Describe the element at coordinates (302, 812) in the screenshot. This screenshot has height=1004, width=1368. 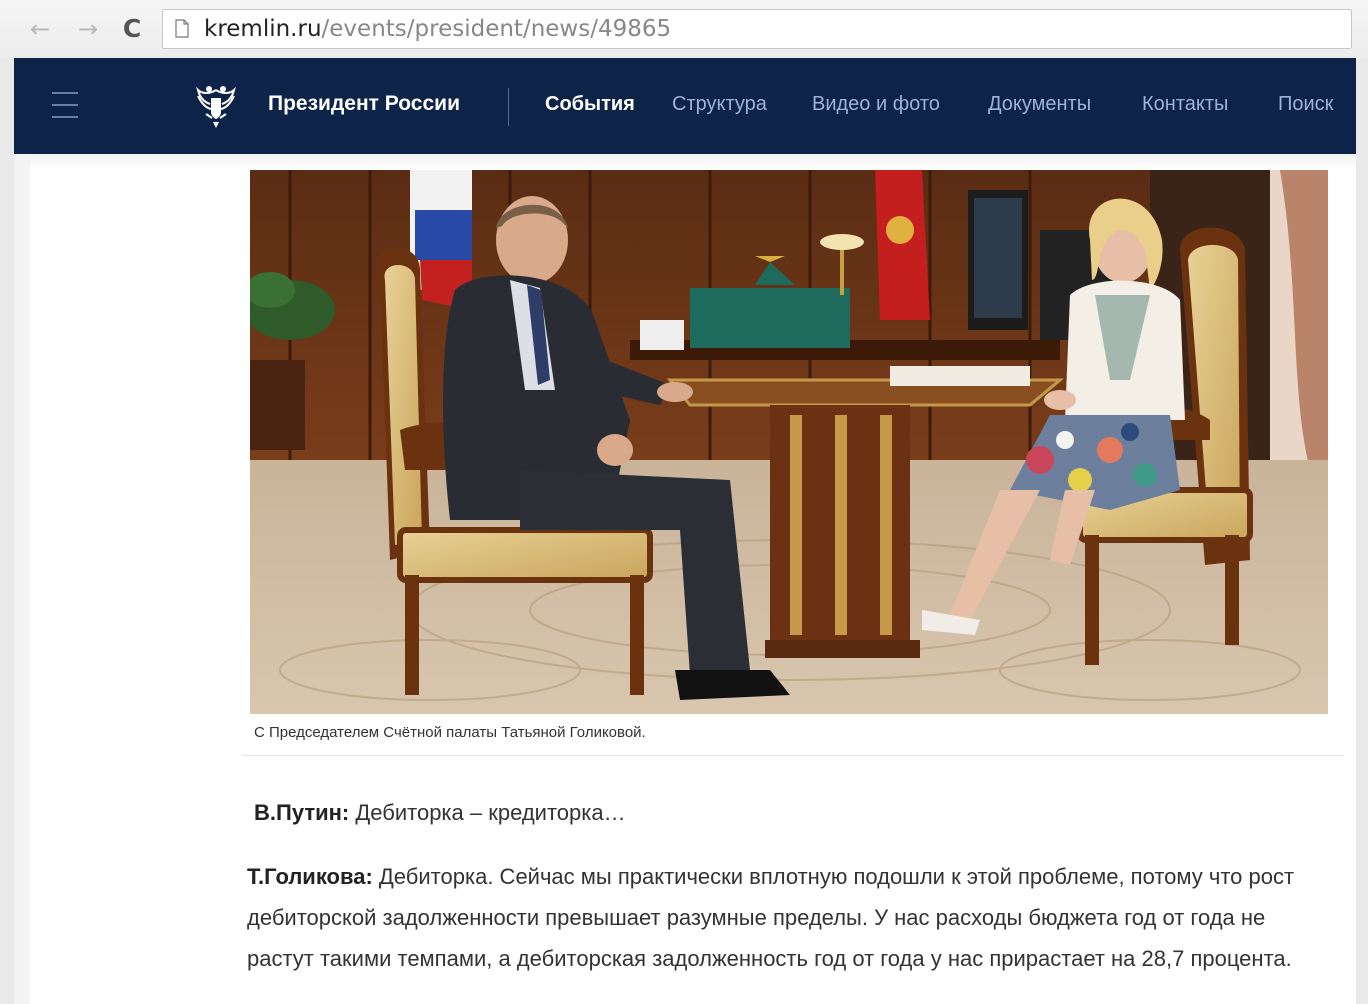
I see `speaker-name: В.Путин:` at that location.